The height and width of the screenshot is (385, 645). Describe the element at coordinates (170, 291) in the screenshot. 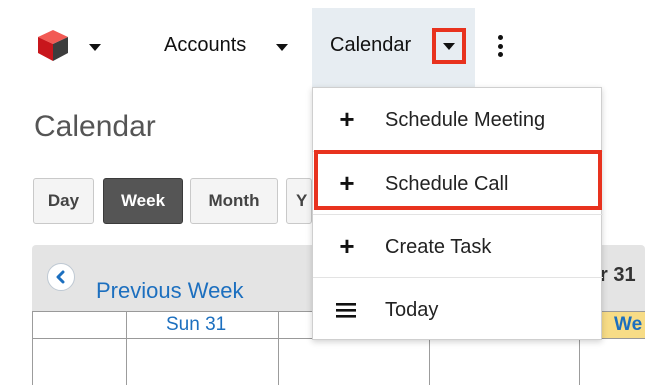

I see `previous-week-link: Previous Week` at that location.